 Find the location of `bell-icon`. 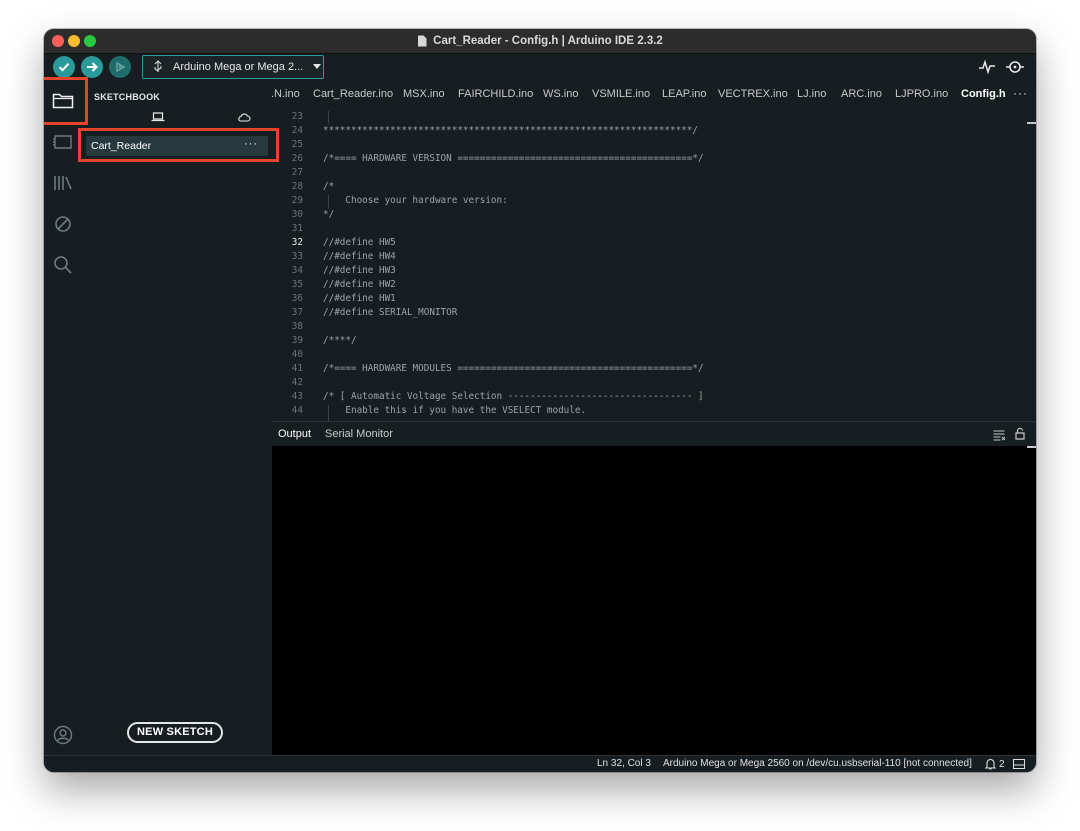

bell-icon is located at coordinates (990, 764).